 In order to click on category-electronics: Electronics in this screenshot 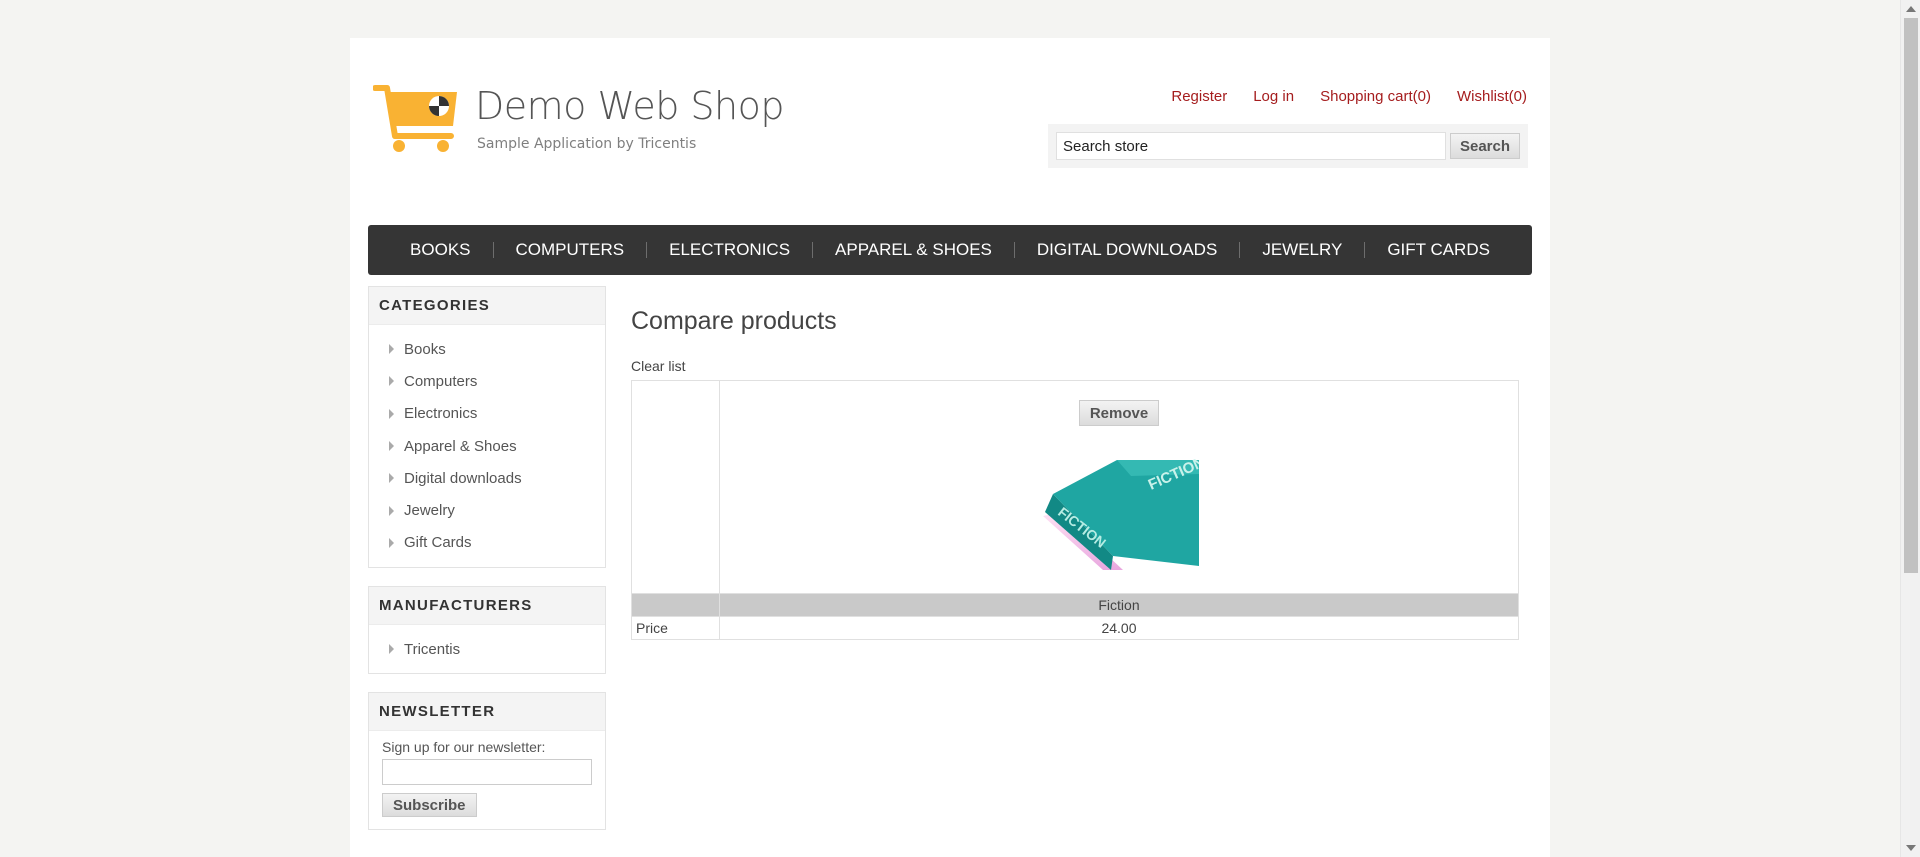, I will do `click(488, 414)`.